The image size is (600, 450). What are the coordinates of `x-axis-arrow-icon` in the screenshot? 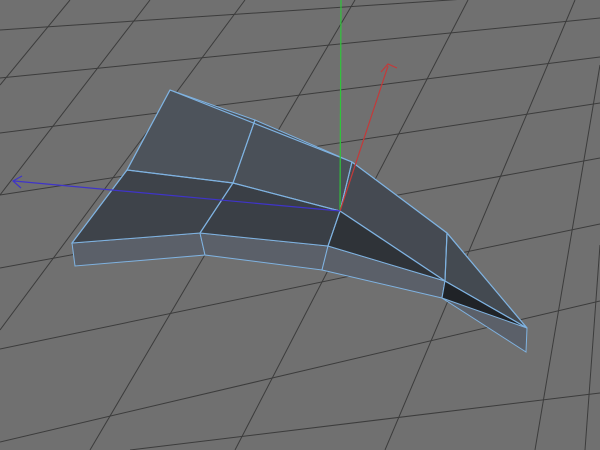 It's located at (389, 68).